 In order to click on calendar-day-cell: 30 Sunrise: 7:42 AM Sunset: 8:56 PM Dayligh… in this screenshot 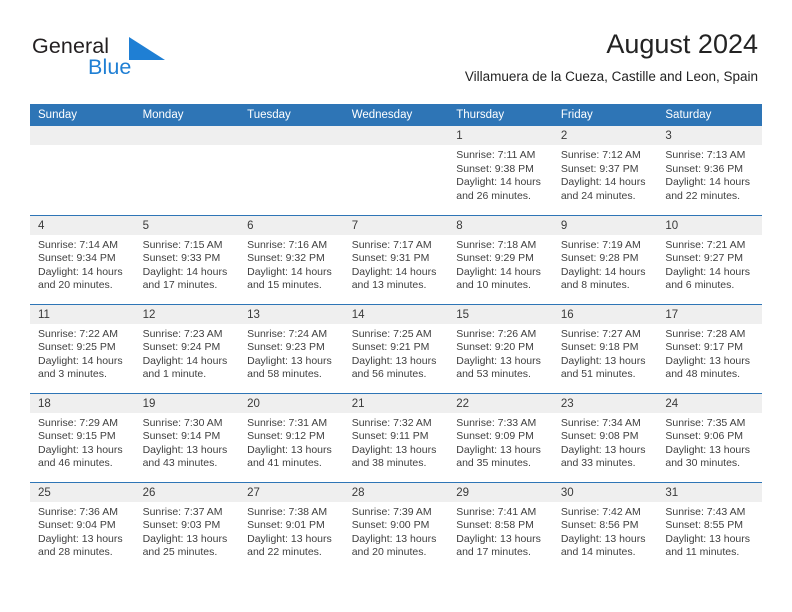, I will do `click(605, 526)`.